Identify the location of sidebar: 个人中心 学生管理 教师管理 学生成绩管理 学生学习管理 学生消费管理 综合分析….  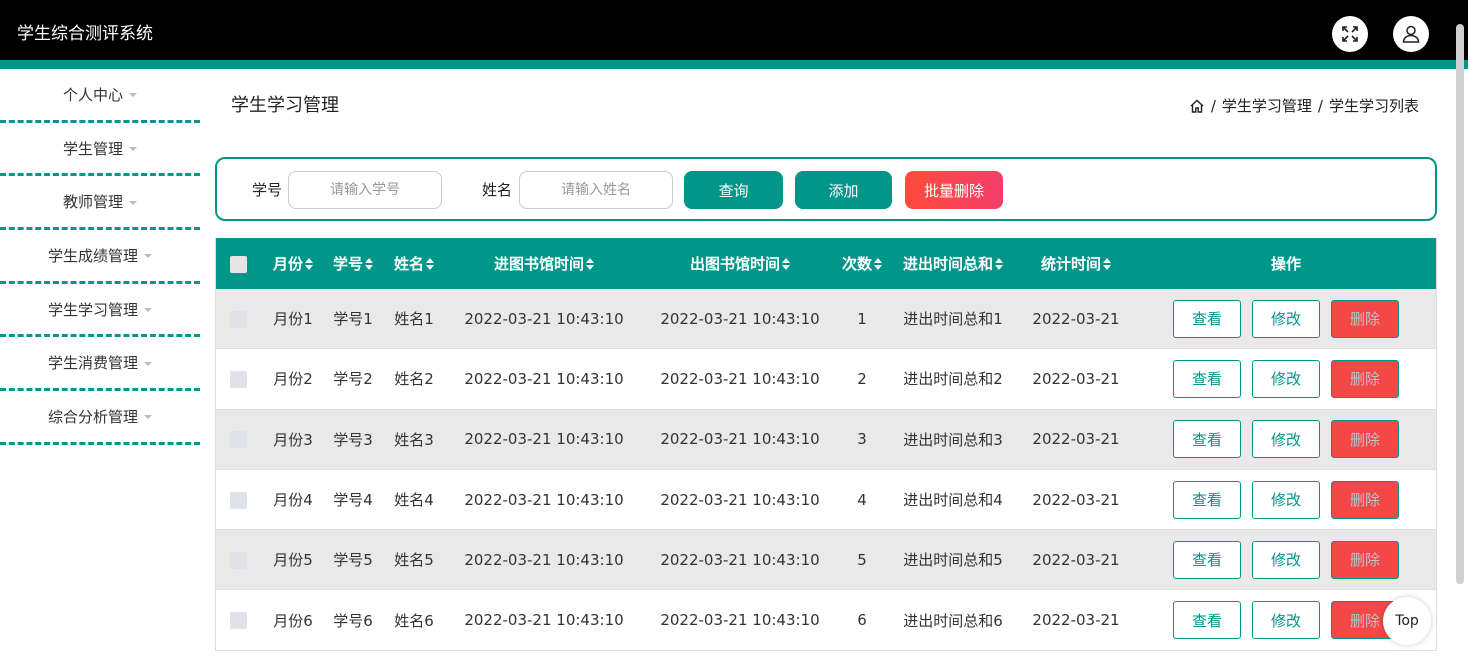
(100, 257).